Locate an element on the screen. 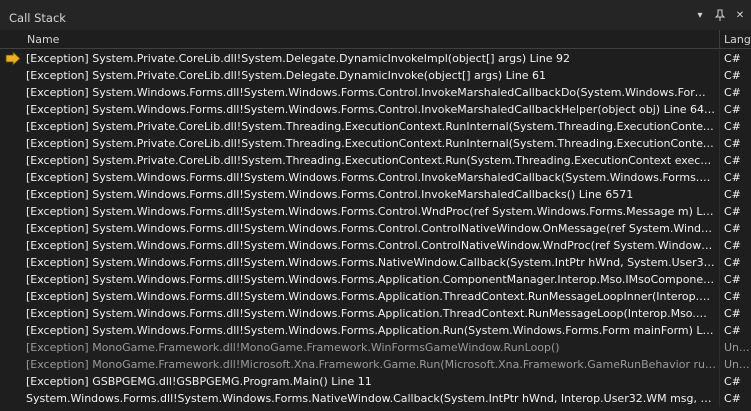  column-header-name: Name is located at coordinates (43, 39).